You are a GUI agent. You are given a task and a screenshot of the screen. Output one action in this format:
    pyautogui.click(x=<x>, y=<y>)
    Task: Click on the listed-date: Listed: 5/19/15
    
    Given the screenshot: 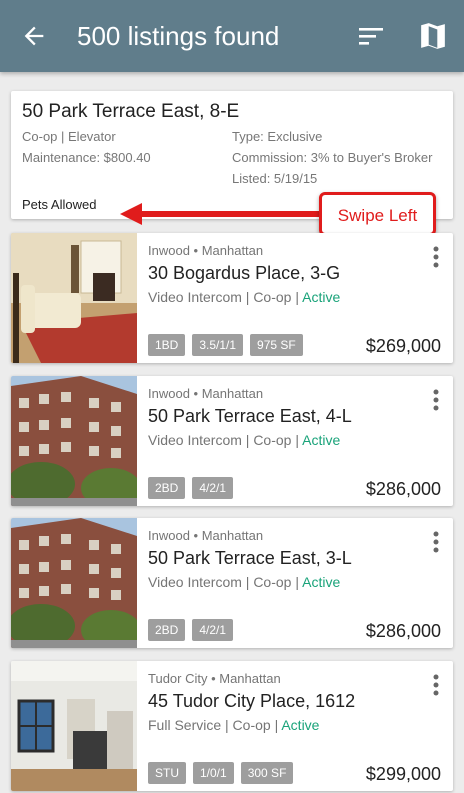 What is the action you would take?
    pyautogui.click(x=275, y=178)
    